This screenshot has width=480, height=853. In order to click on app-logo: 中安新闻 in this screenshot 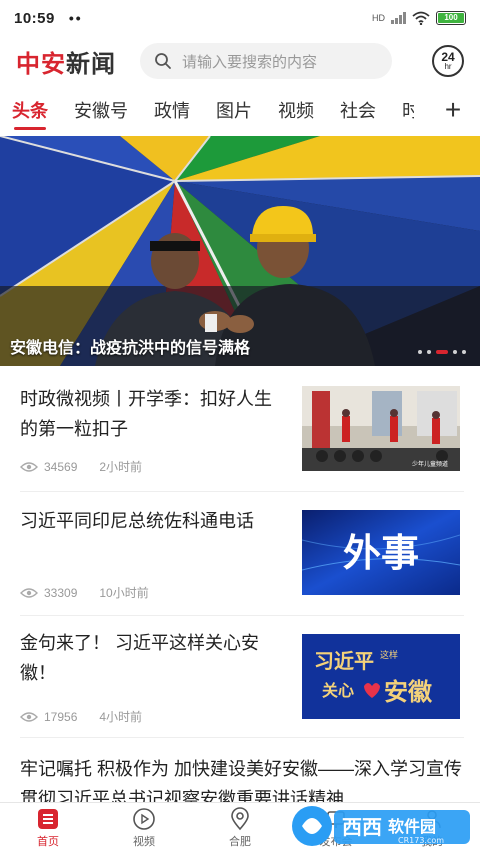, I will do `click(66, 61)`.